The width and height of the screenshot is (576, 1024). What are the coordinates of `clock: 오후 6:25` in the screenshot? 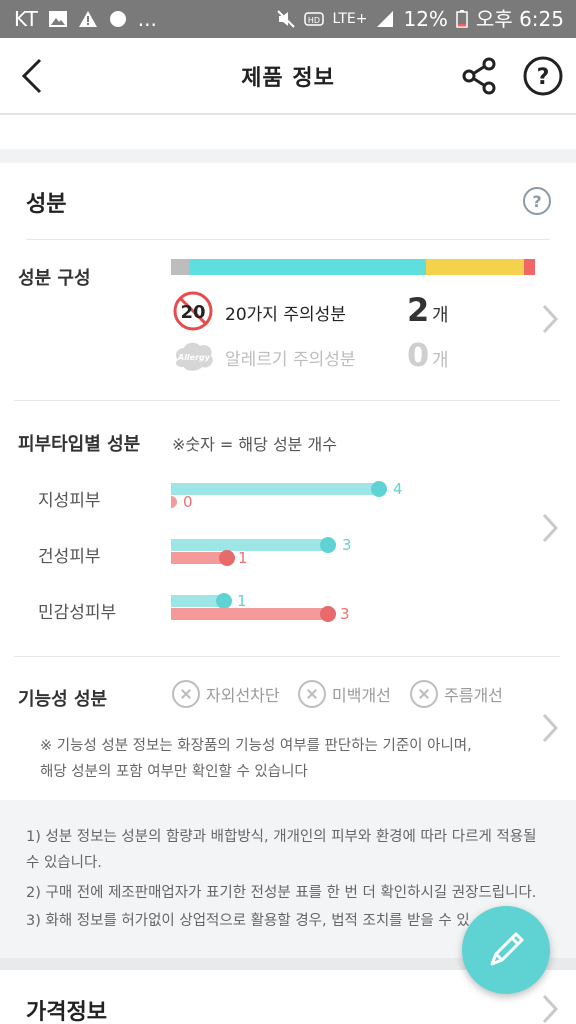 It's located at (519, 19).